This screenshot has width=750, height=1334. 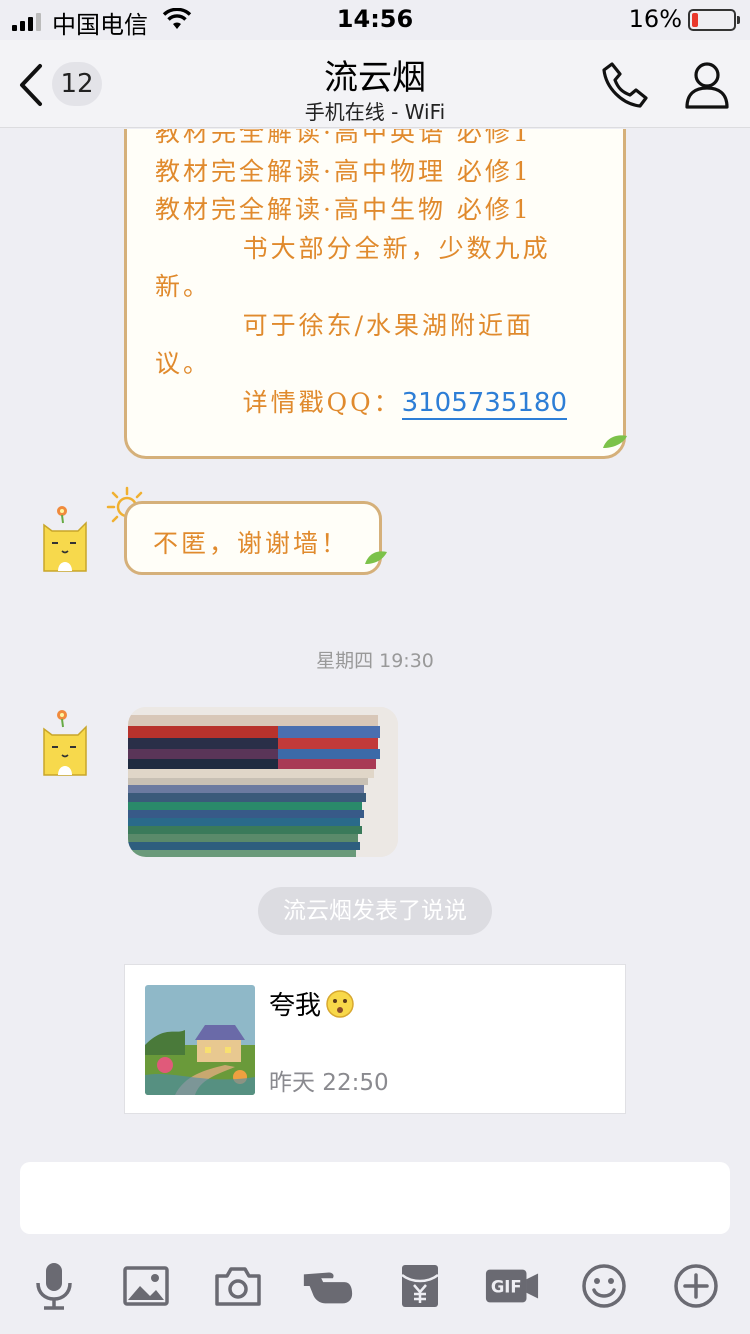 I want to click on post-title-row: 夸我, so click(x=312, y=1003).